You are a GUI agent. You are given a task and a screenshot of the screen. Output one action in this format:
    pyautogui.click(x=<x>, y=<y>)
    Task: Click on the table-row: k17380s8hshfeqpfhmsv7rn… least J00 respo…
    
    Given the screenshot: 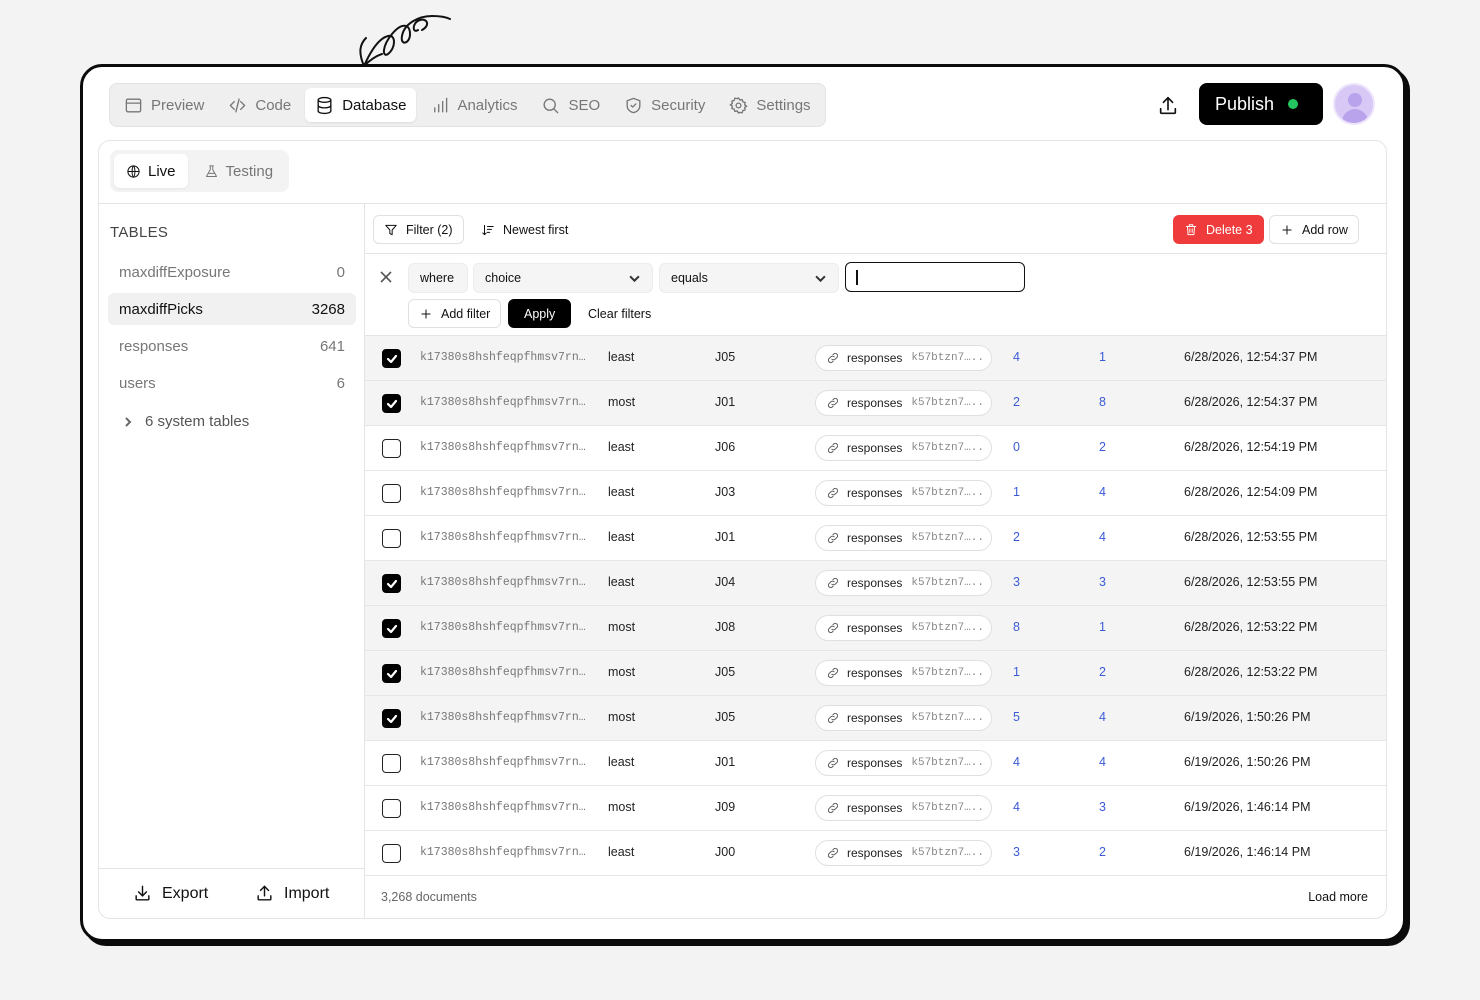 What is the action you would take?
    pyautogui.click(x=875, y=853)
    